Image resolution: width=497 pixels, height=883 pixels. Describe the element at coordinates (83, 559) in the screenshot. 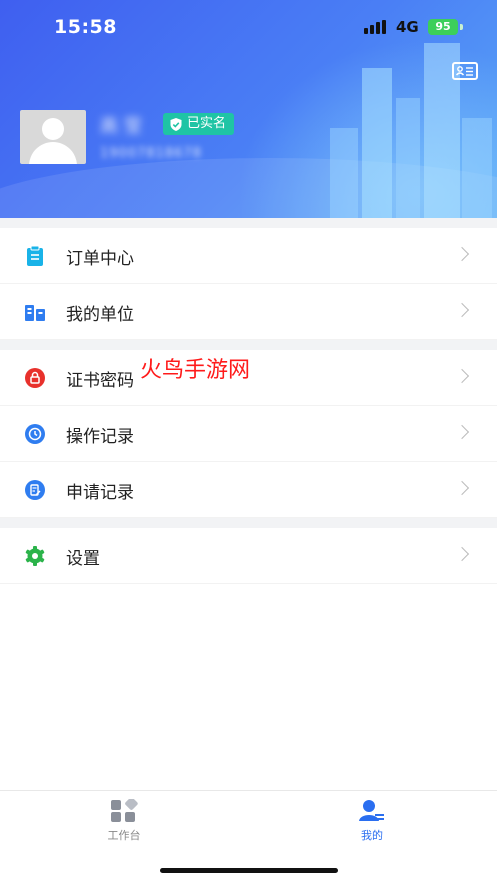

I see `menu-label: 设置` at that location.